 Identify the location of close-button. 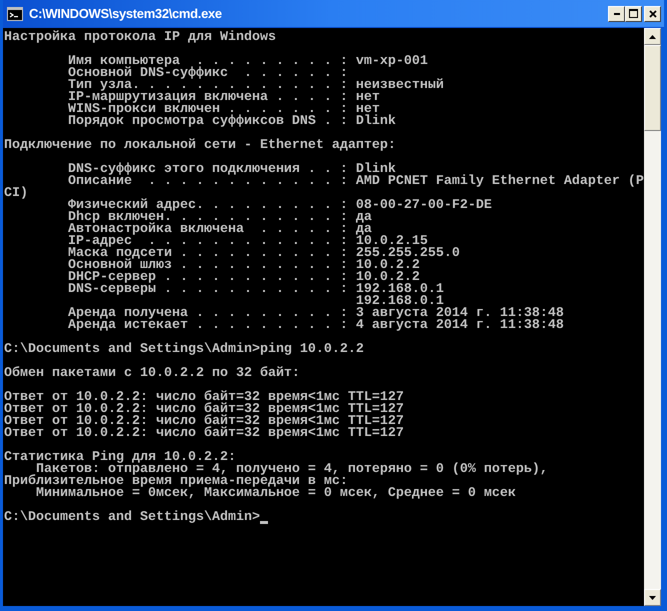
(652, 14).